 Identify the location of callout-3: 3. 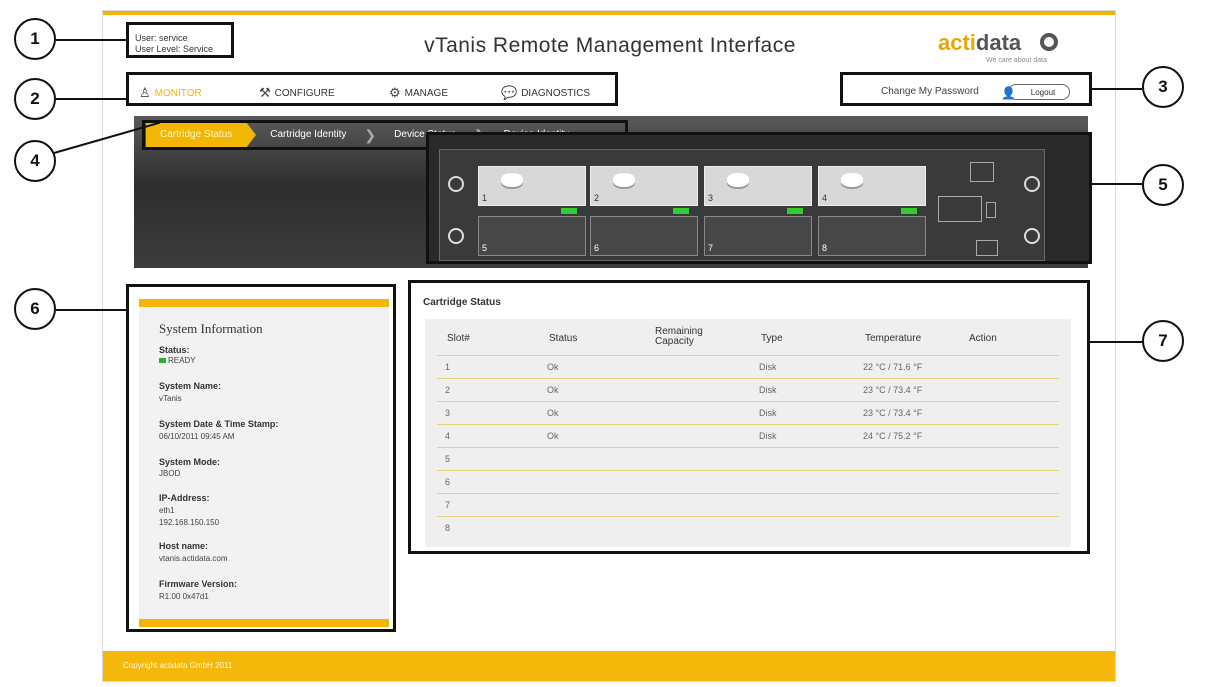
(1163, 87).